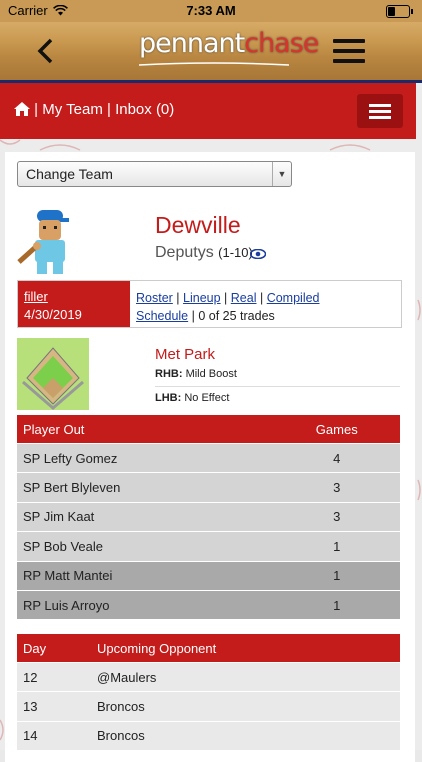  I want to click on table-row: SP Bert Blyleven 3, so click(208, 487).